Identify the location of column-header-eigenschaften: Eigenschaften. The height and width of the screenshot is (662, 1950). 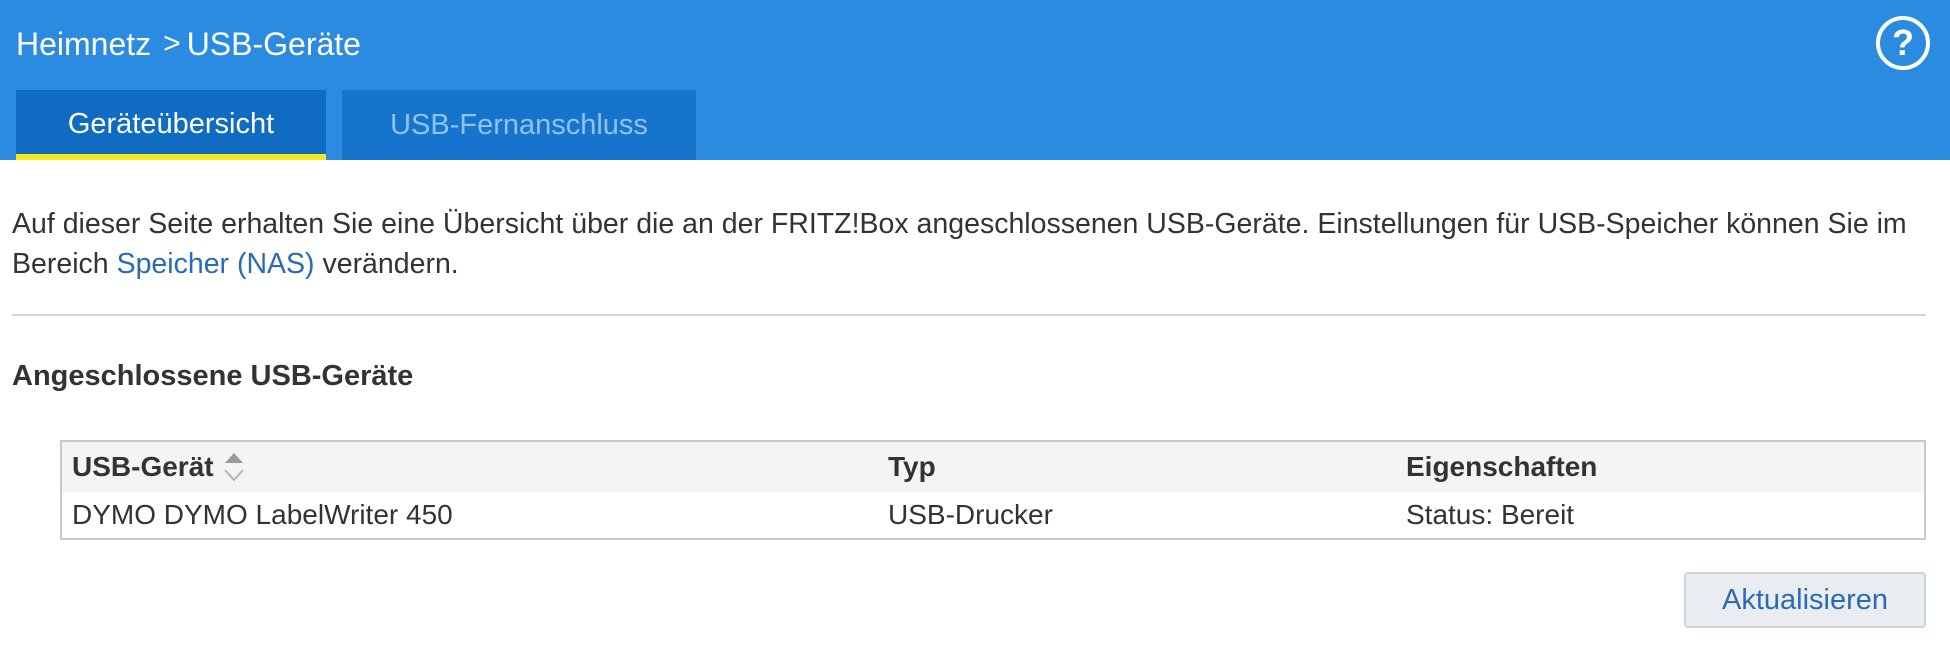
(1502, 466).